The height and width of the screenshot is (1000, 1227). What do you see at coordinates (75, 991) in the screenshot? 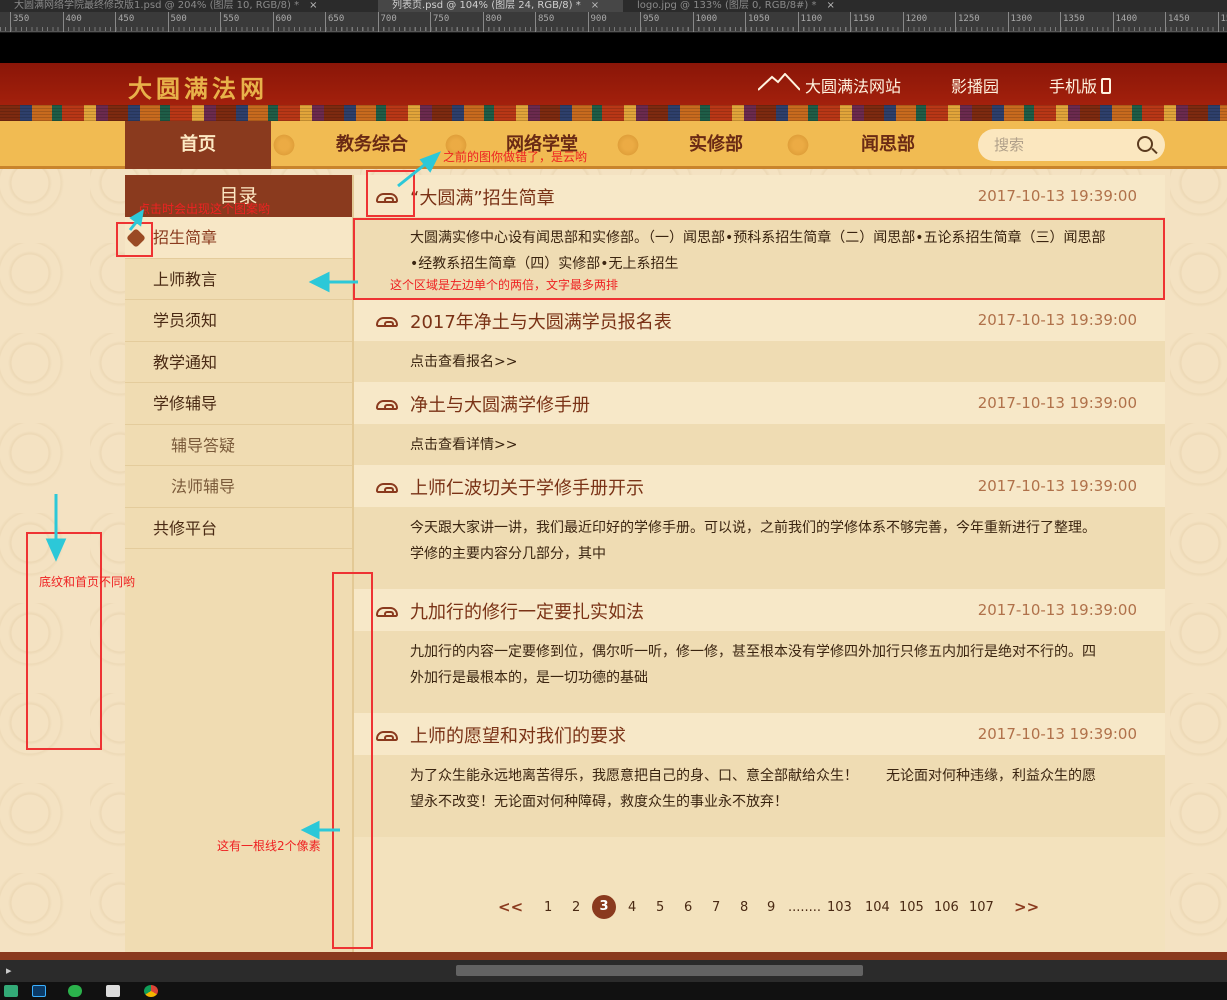
I see `wechat-icon` at bounding box center [75, 991].